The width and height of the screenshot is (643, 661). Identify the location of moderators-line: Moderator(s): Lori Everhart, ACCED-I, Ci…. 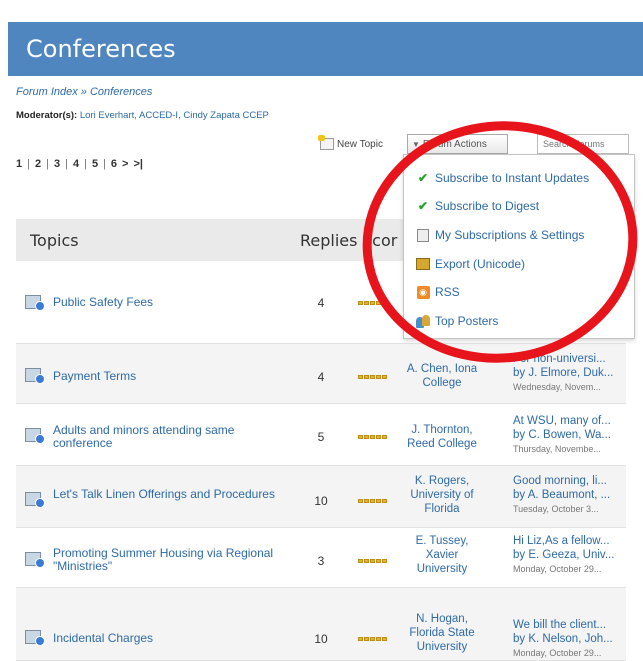
(142, 115).